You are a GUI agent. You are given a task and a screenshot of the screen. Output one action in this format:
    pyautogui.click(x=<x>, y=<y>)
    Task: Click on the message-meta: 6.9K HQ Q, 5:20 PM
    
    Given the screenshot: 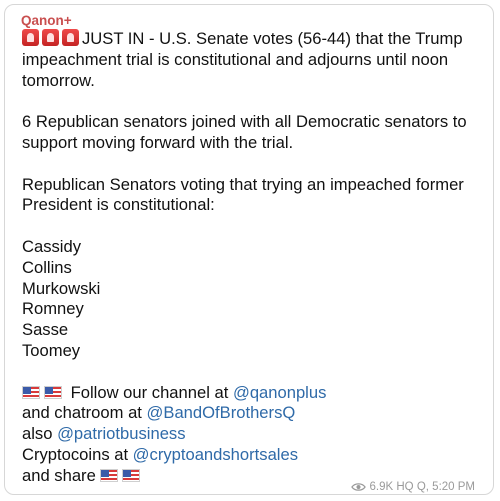 What is the action you would take?
    pyautogui.click(x=412, y=487)
    